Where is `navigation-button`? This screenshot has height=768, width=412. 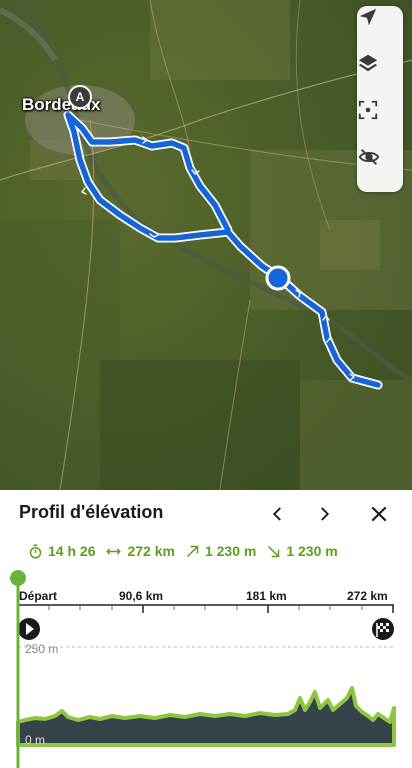
navigation-button is located at coordinates (380, 29).